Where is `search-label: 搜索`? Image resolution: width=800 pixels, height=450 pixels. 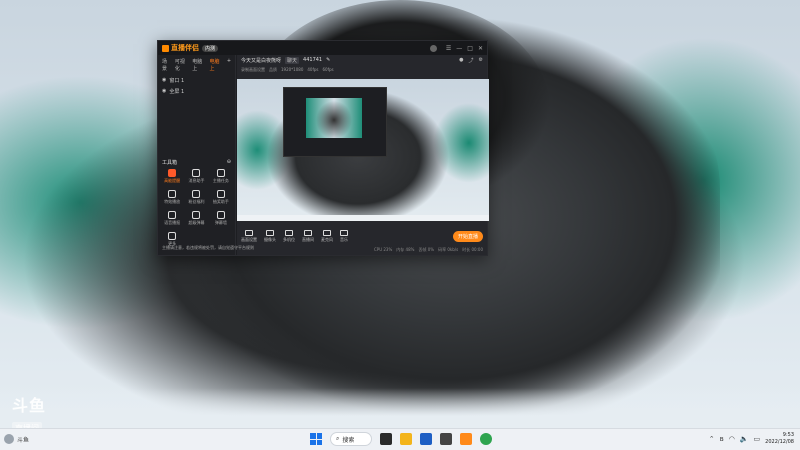
search-label: 搜索 is located at coordinates (348, 440).